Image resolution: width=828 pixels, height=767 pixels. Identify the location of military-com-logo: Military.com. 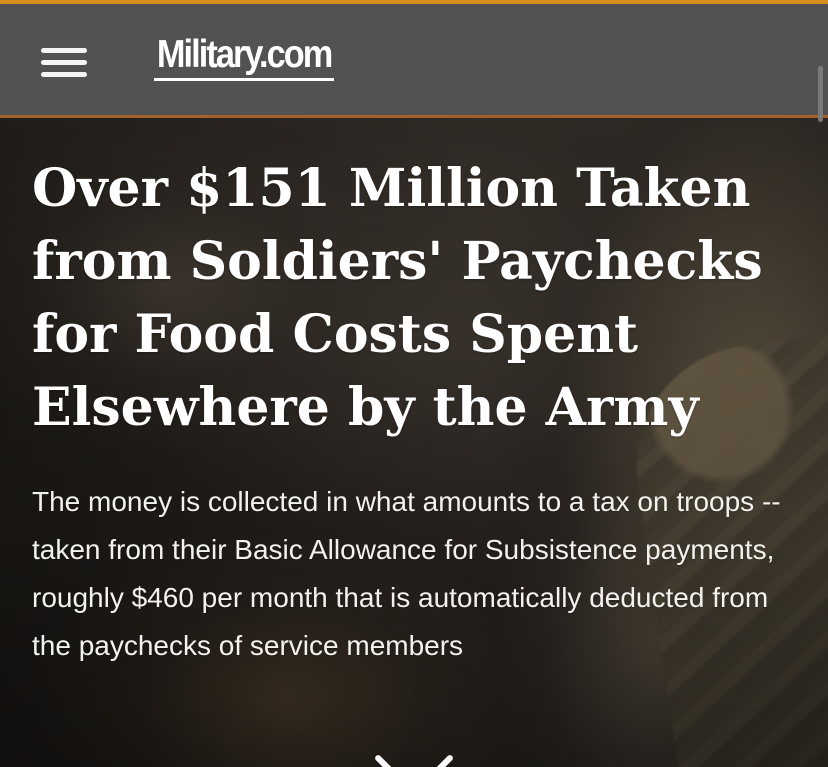
(244, 63).